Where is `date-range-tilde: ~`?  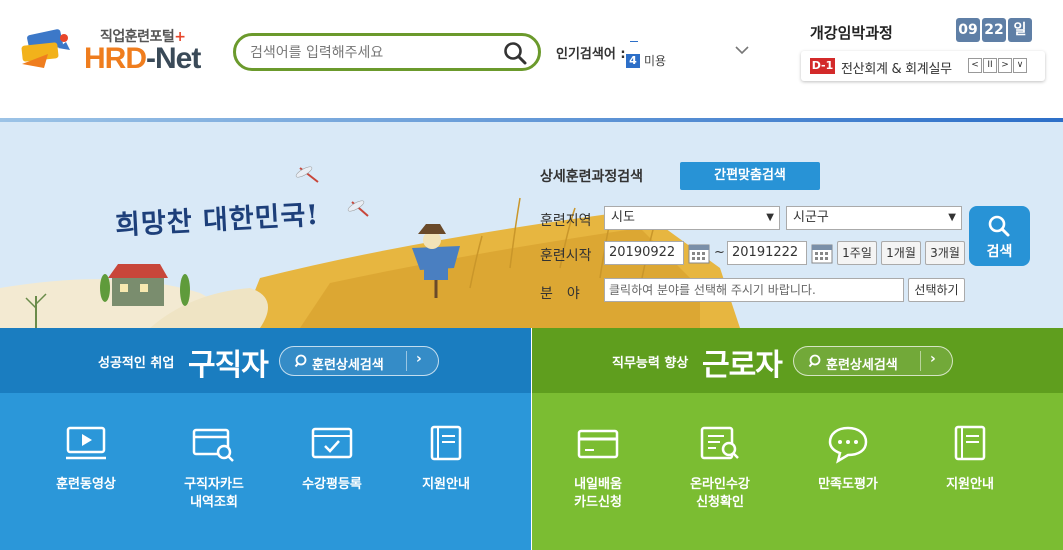 date-range-tilde: ~ is located at coordinates (719, 252).